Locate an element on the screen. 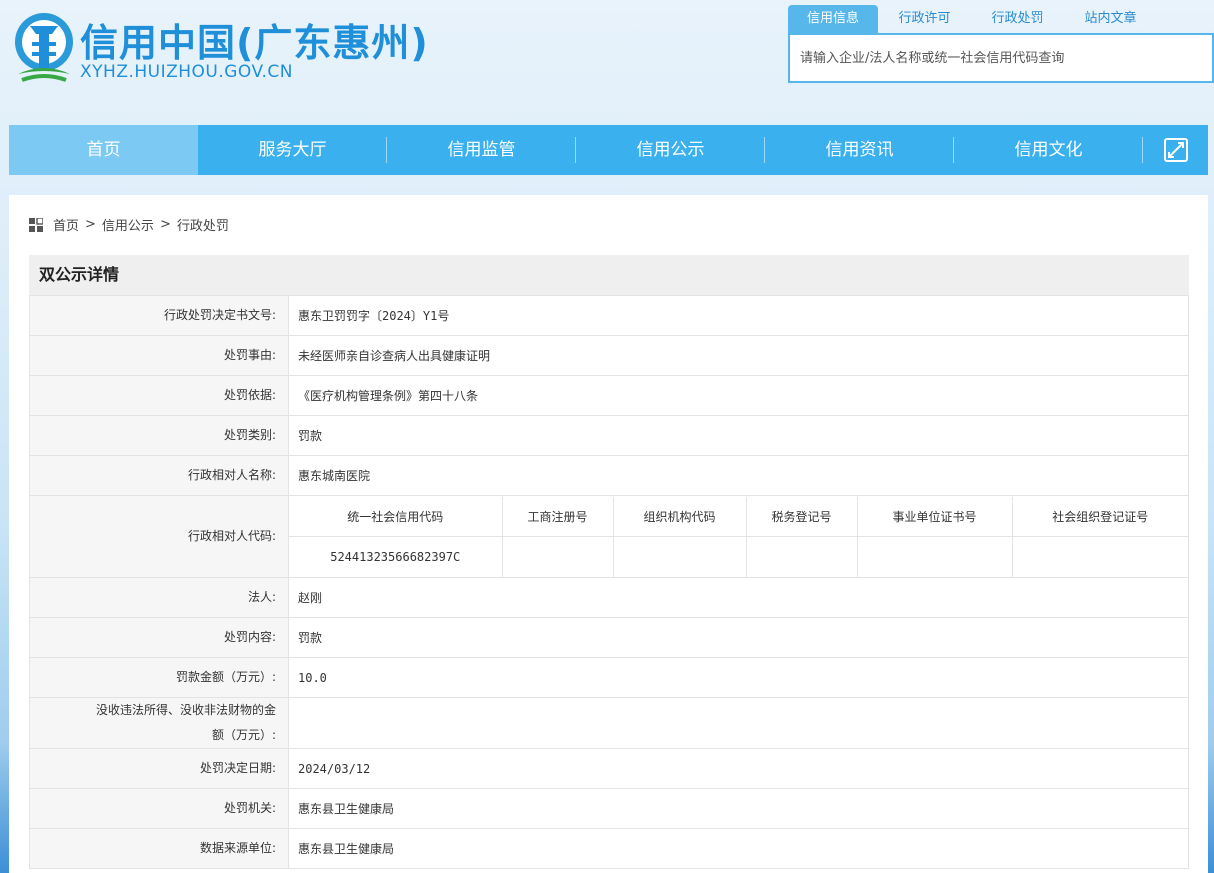 The height and width of the screenshot is (873, 1214). site-logo-icon is located at coordinates (44, 47).